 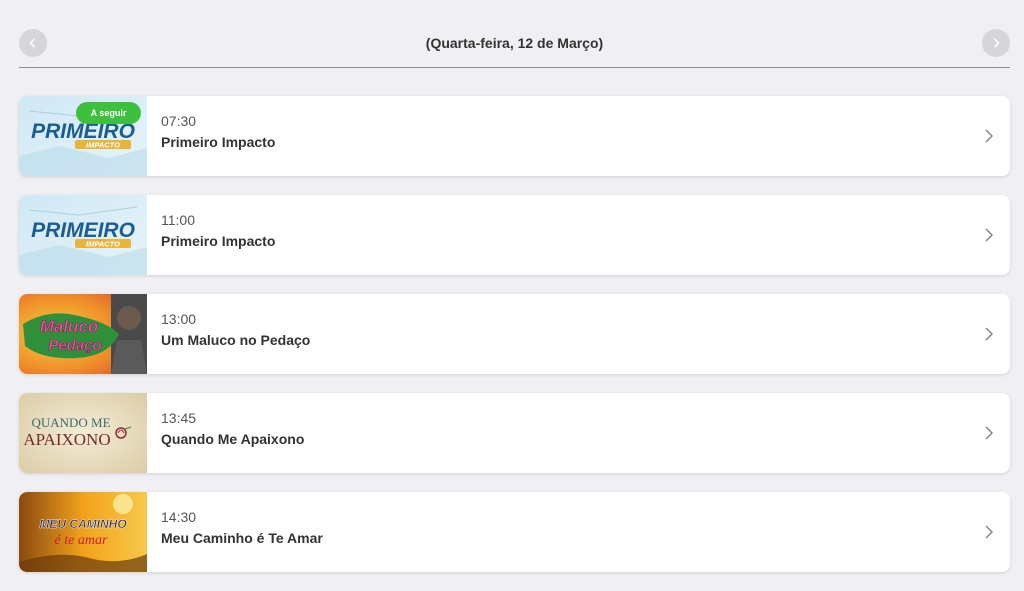 What do you see at coordinates (83, 532) in the screenshot?
I see `program-thumbnail: MEU CAMINHO é te amar` at bounding box center [83, 532].